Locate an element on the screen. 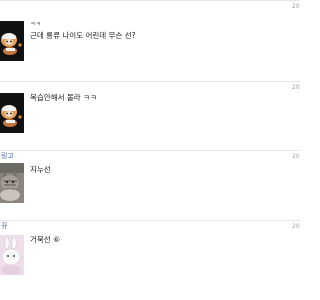 The width and height of the screenshot is (320, 300). reply-prefix: ㅋㅋ is located at coordinates (36, 24).